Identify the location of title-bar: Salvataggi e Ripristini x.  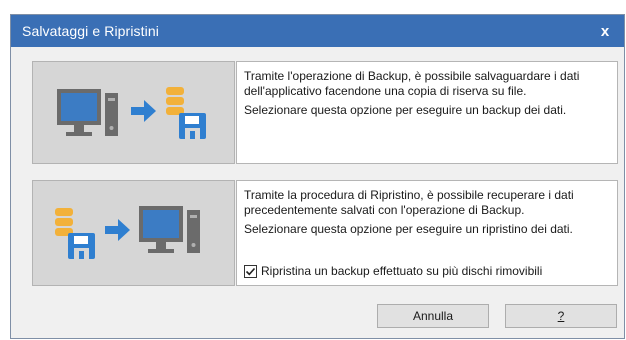
(317, 31).